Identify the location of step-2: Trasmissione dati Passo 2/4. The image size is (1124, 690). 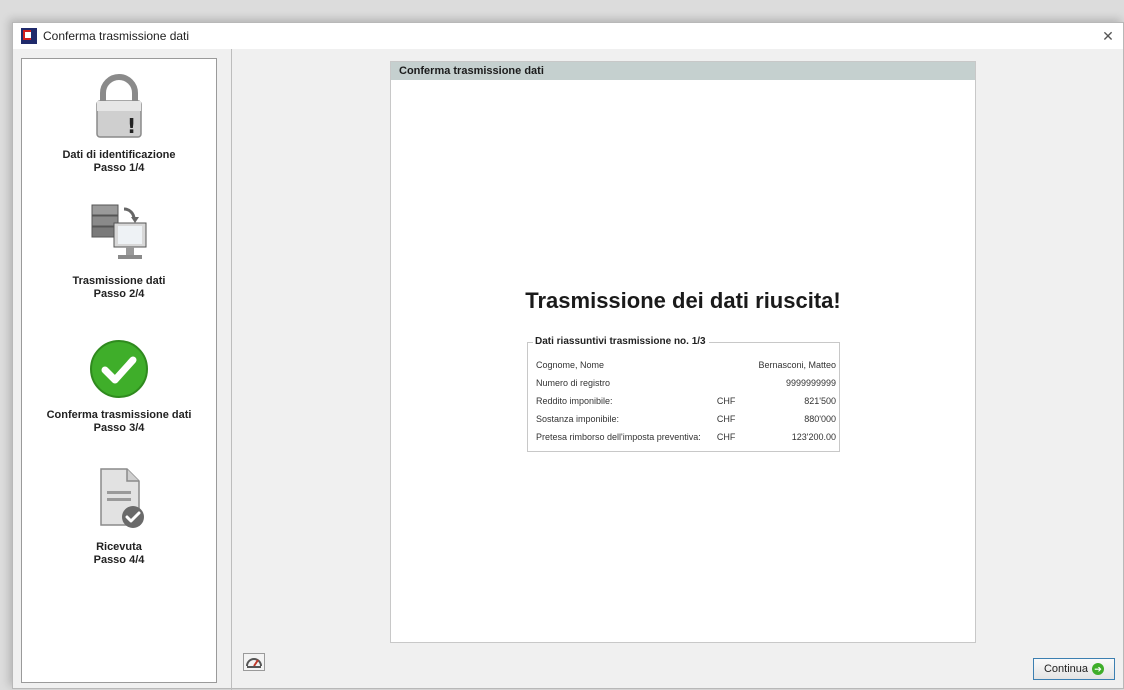
(119, 249).